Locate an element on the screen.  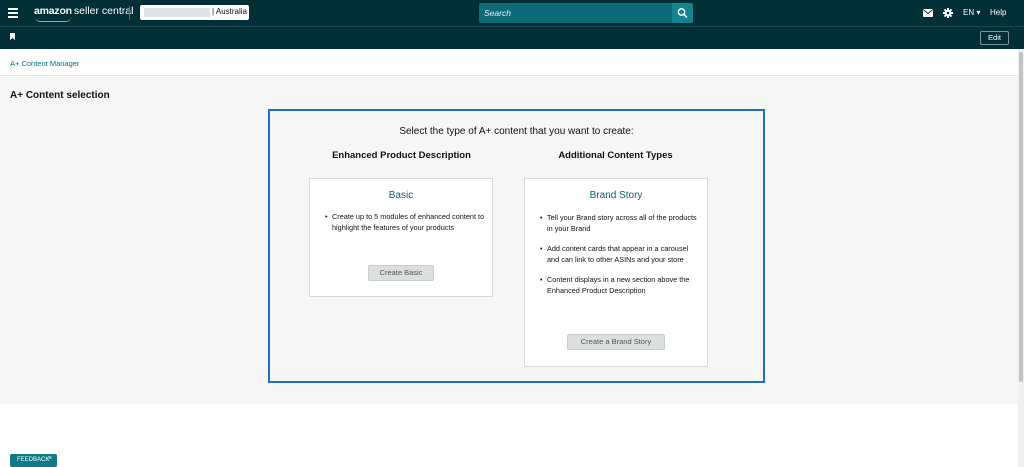
card-title-basic: Basic is located at coordinates (401, 195).